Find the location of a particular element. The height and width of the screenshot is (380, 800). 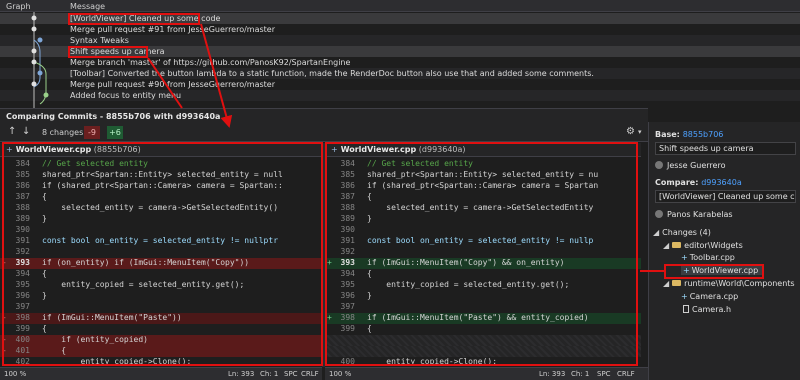

base-author: Jesse Guerrero is located at coordinates (690, 165).